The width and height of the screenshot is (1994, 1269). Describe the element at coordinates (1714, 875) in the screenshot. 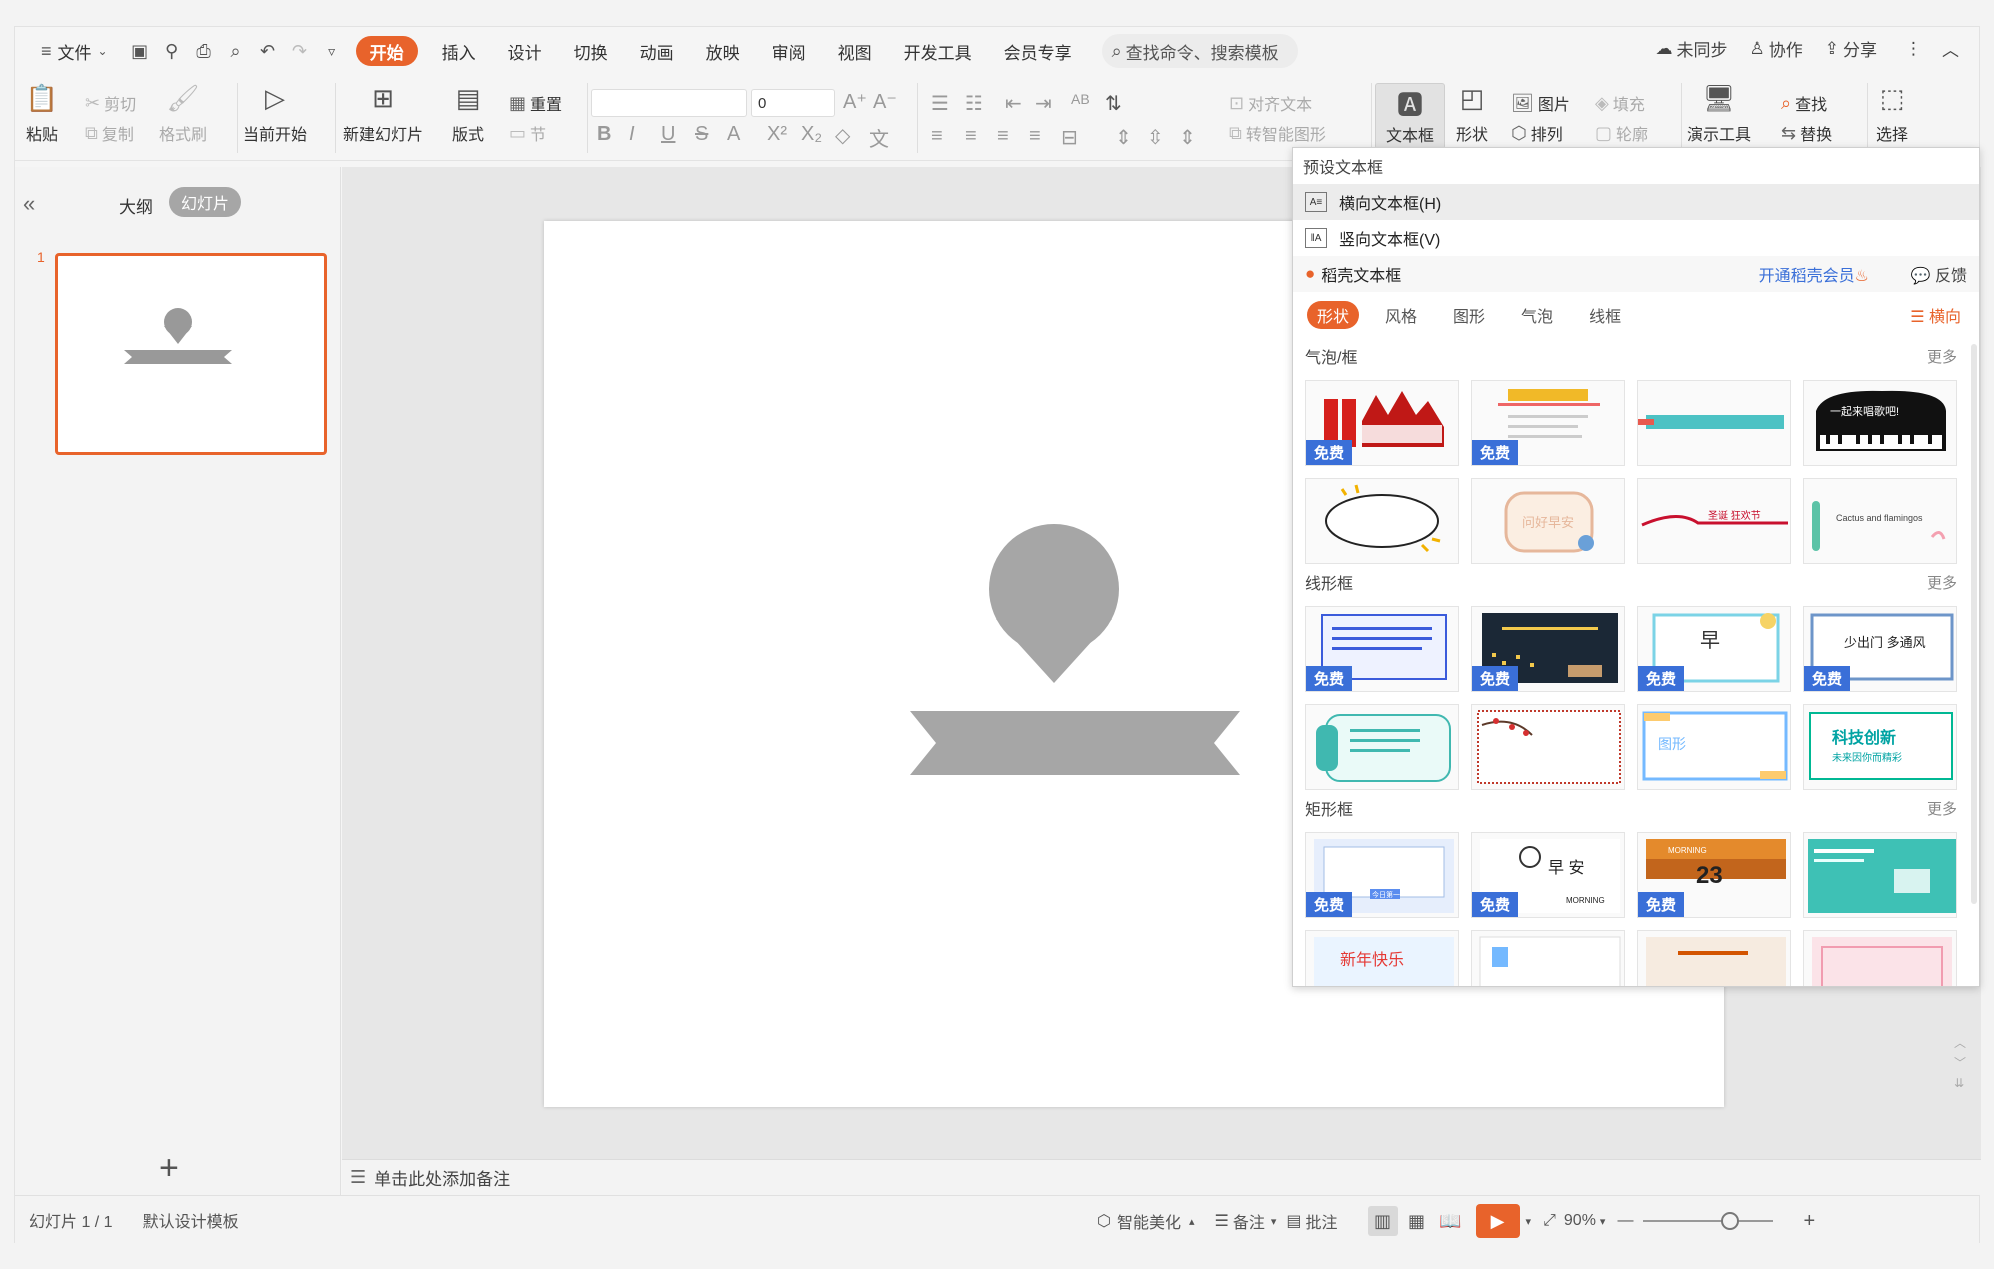

I see `template-tile: MORNING 23 免费` at that location.